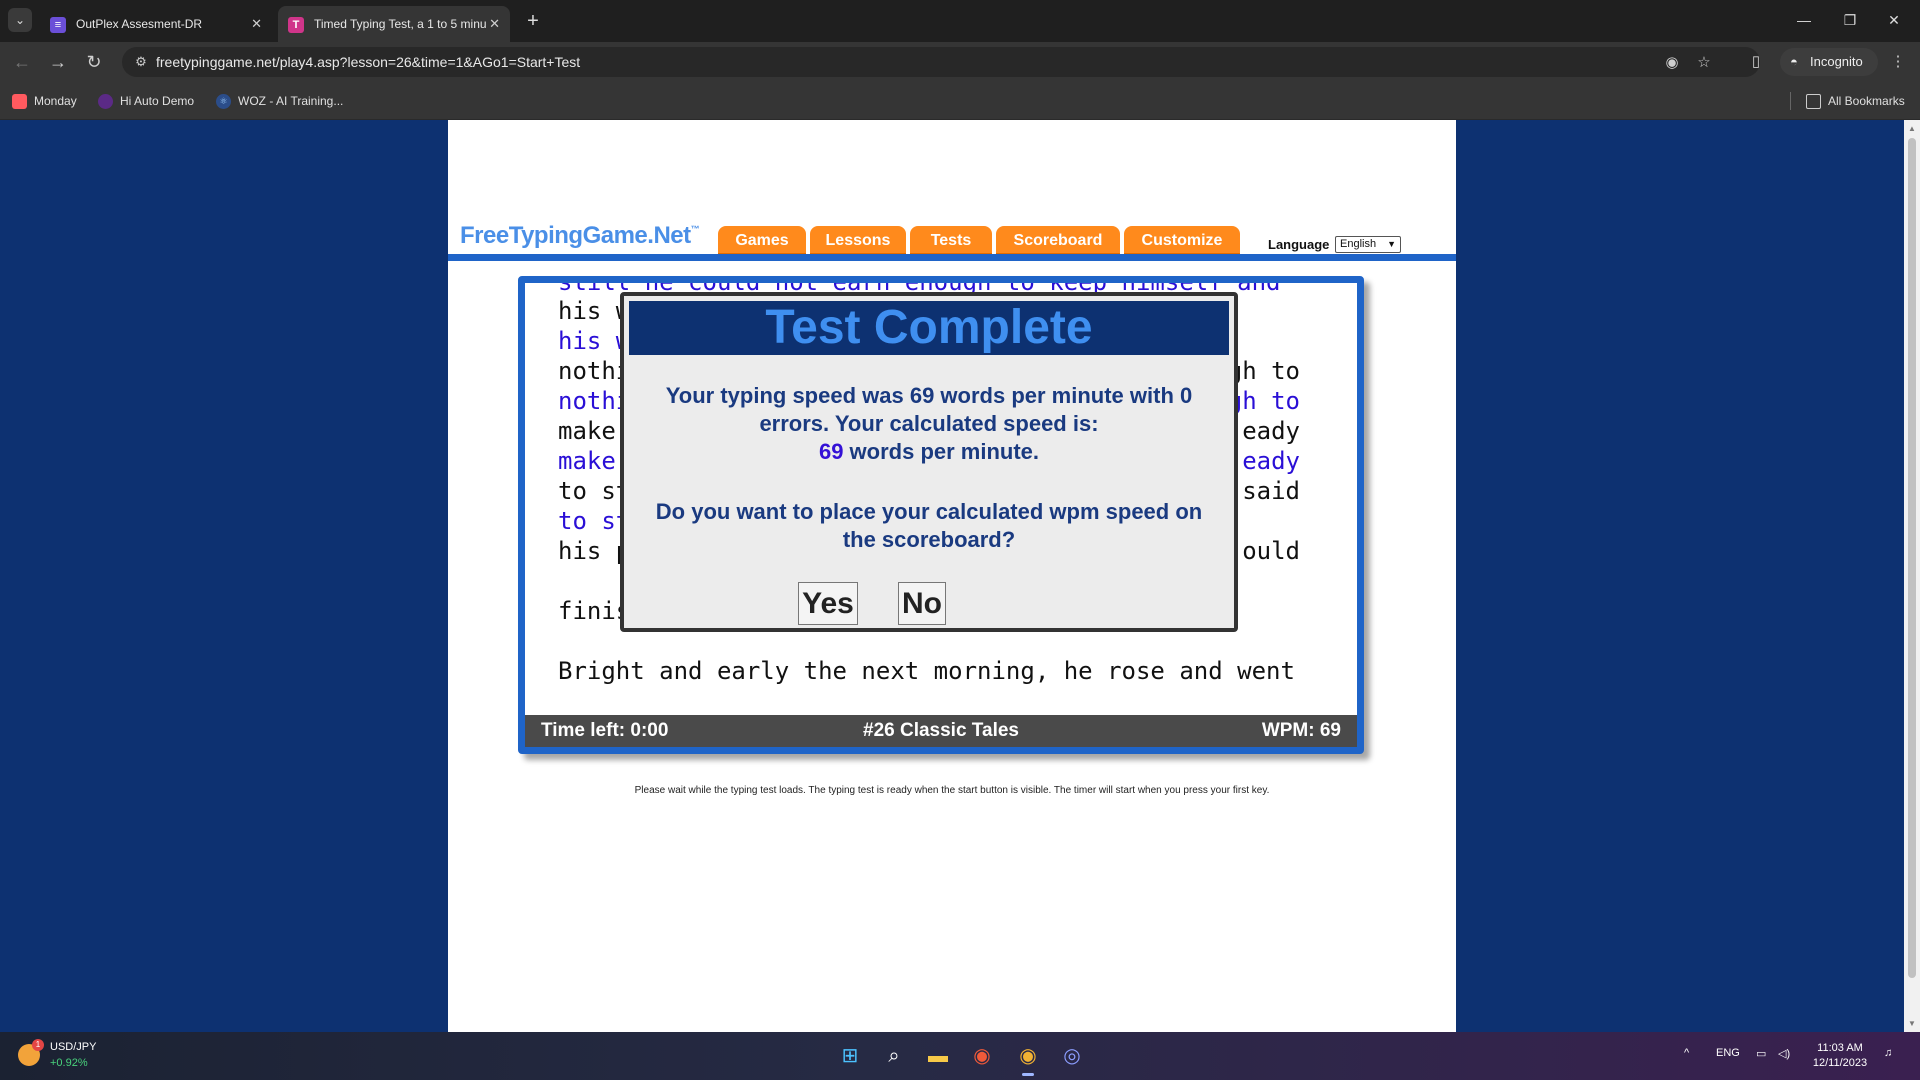 This screenshot has height=1080, width=1920. I want to click on eye-off-icon: ◉, so click(1672, 63).